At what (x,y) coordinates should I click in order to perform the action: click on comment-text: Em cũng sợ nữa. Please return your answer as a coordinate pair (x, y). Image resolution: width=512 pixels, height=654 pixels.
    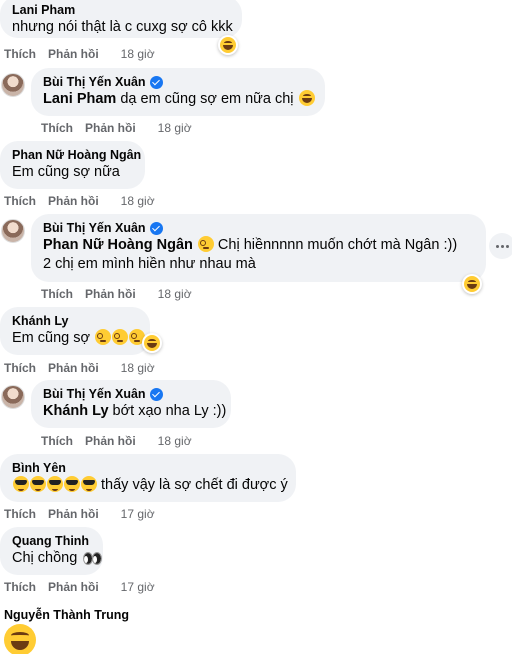
    Looking at the image, I should click on (66, 172).